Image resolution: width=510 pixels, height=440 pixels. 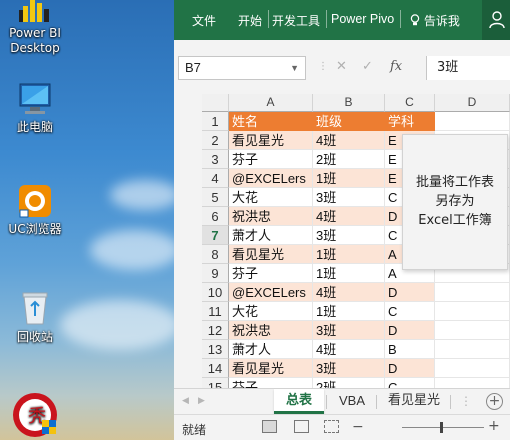 I want to click on save-sheets-as-workbooks-button: 批量将工作表 另存为 Excel工作簿, so click(x=455, y=202).